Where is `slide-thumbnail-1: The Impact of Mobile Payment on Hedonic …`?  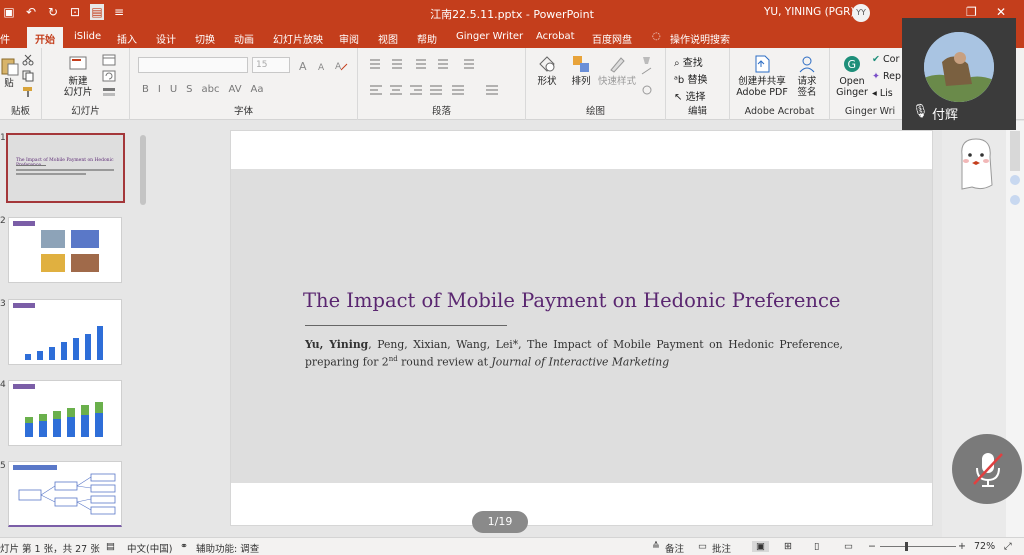 slide-thumbnail-1: The Impact of Mobile Payment on Hedonic … is located at coordinates (65, 168).